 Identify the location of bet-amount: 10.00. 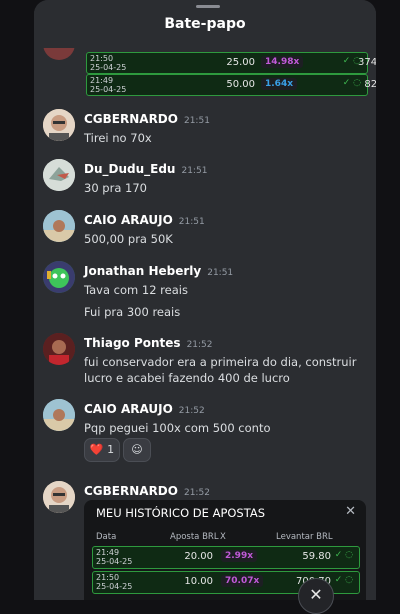
(198, 581).